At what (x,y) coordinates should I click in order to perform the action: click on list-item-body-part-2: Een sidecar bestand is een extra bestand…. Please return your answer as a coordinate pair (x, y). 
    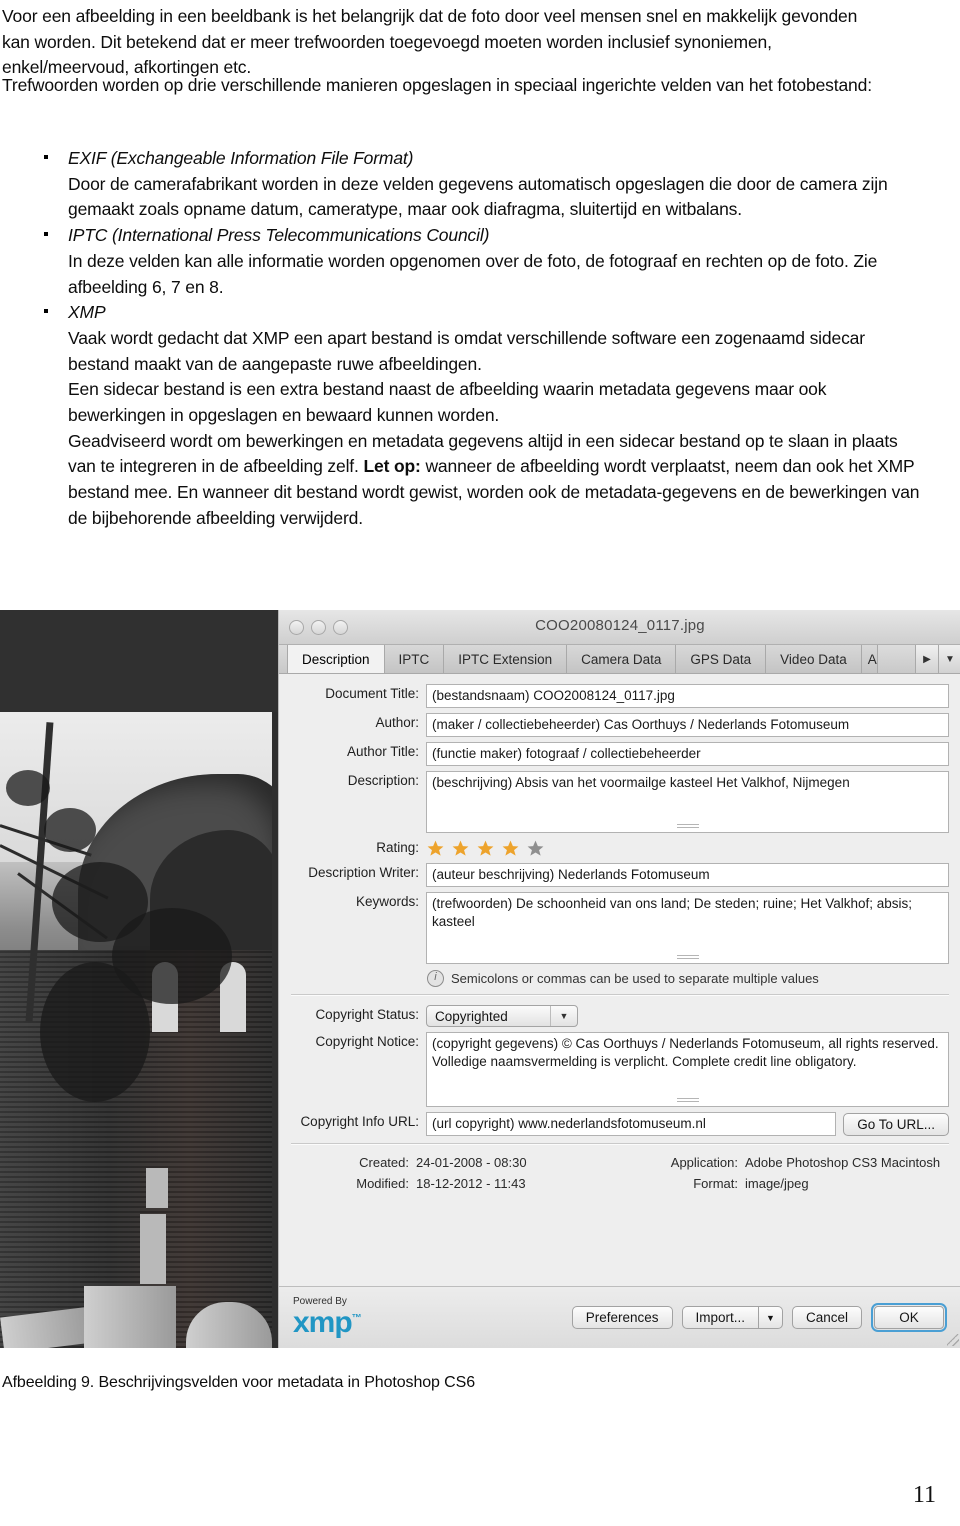
    Looking at the image, I should click on (447, 402).